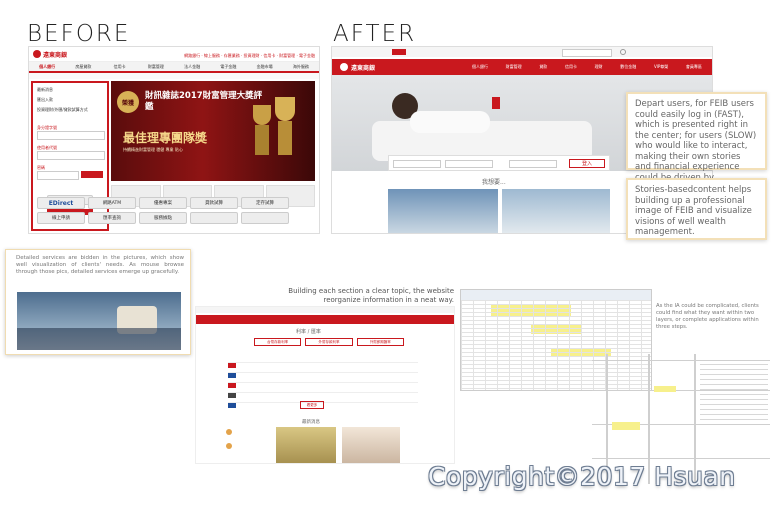 This screenshot has width=780, height=508. Describe the element at coordinates (278, 342) in the screenshot. I see `rates-tab-0: 台幣存款利率` at that location.